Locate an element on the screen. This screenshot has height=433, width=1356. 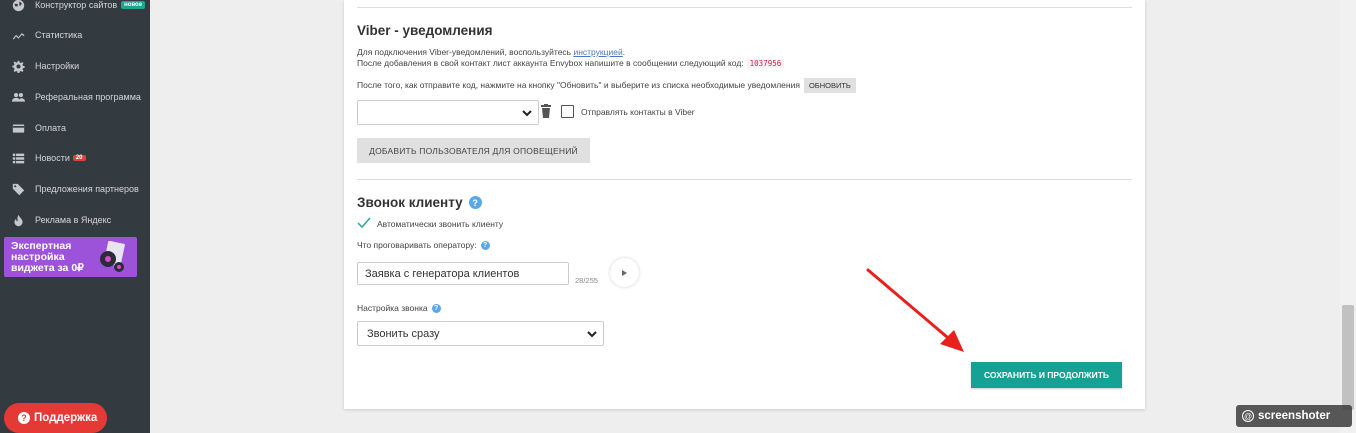
sidebar-item-label: Конструктор сайтов is located at coordinates (76, 5).